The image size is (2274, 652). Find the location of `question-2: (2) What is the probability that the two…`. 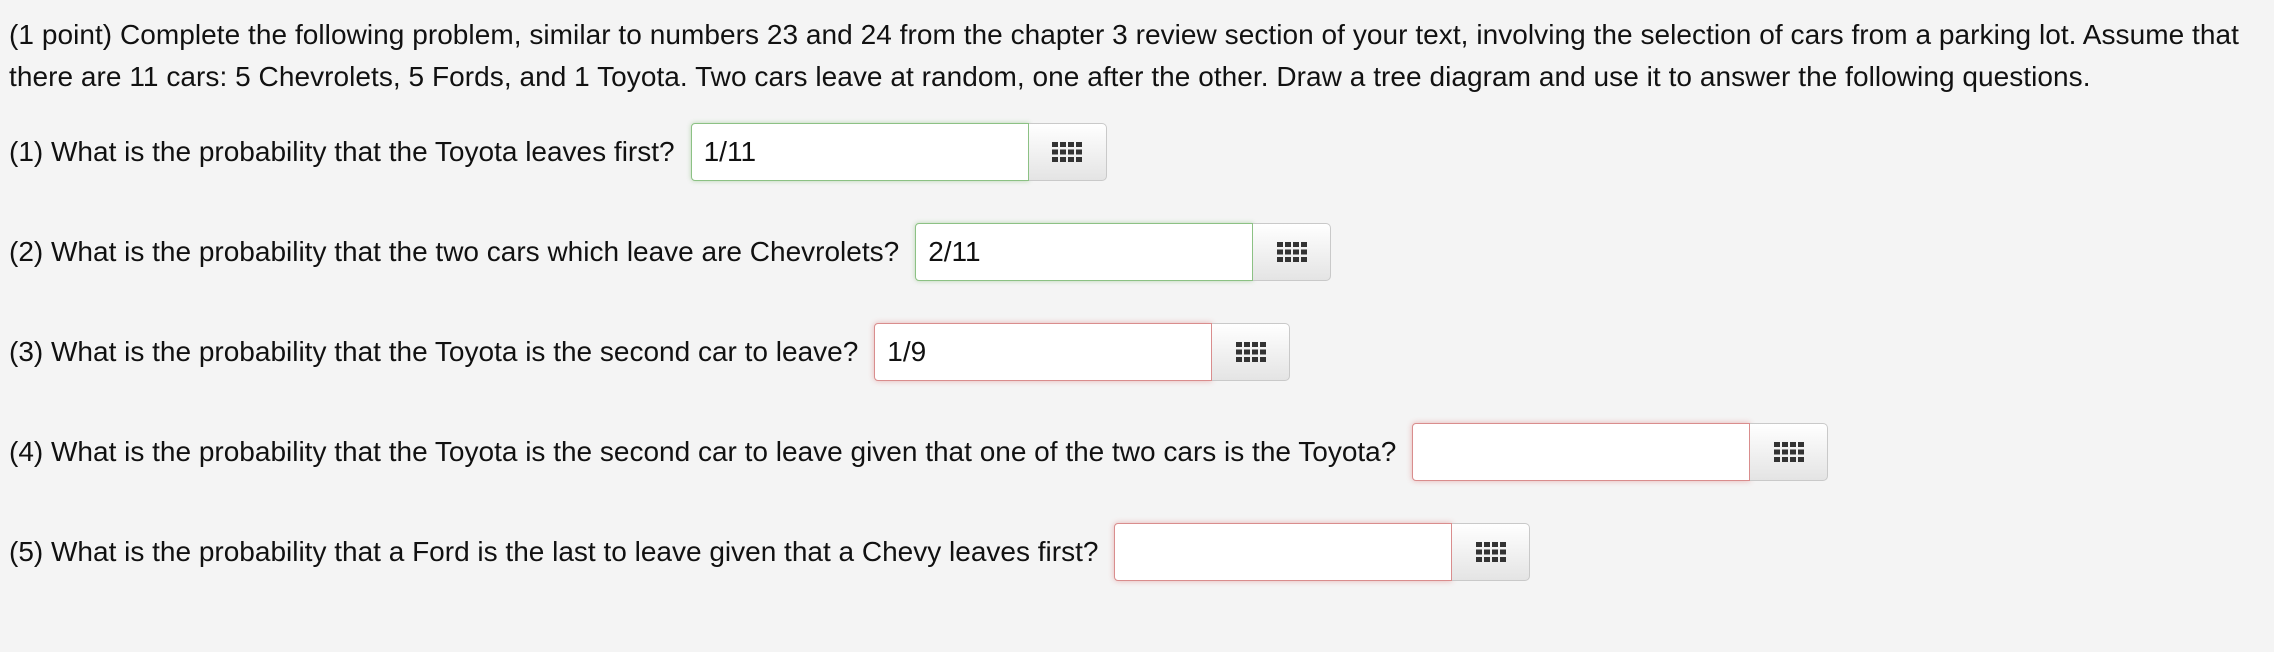

question-2: (2) What is the probability that the two… is located at coordinates (670, 252).